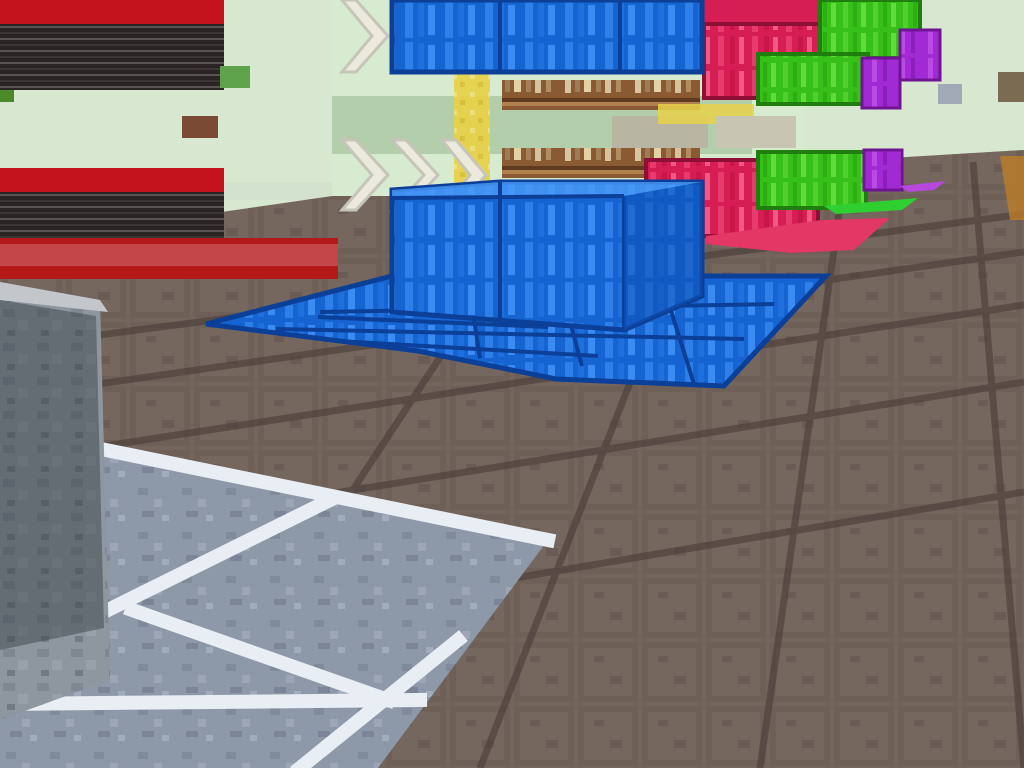 The height and width of the screenshot is (768, 1024). Describe the element at coordinates (547, 37) in the screenshot. I see `hanging-blue-block` at that location.